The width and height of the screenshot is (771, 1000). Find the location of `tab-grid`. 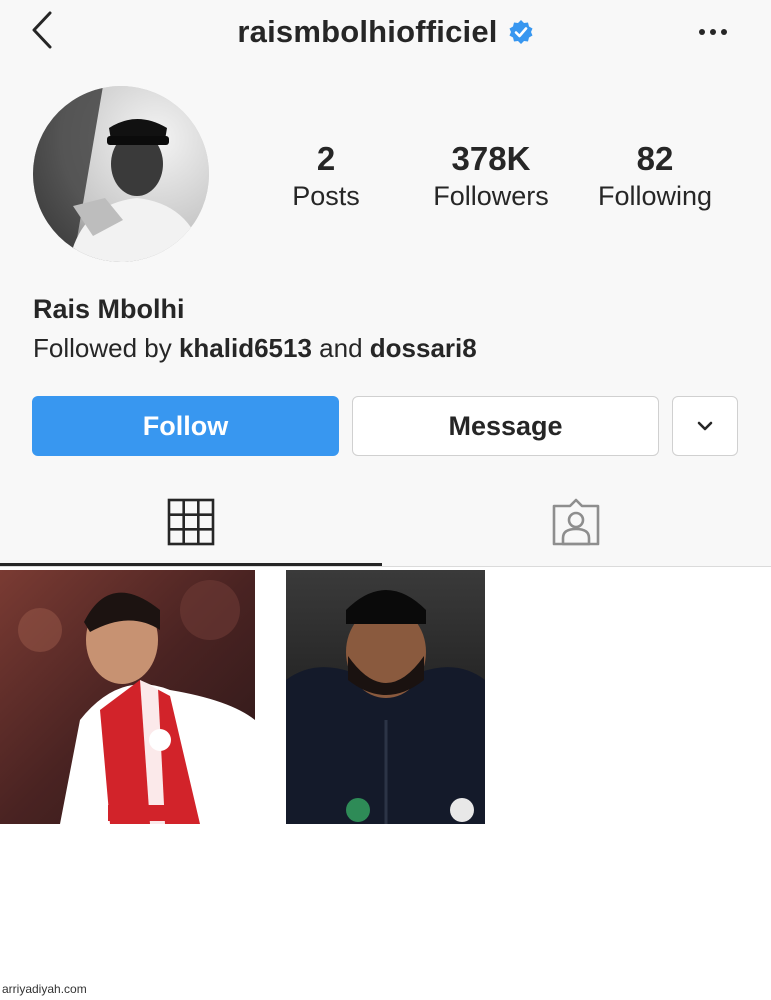

tab-grid is located at coordinates (191, 522).